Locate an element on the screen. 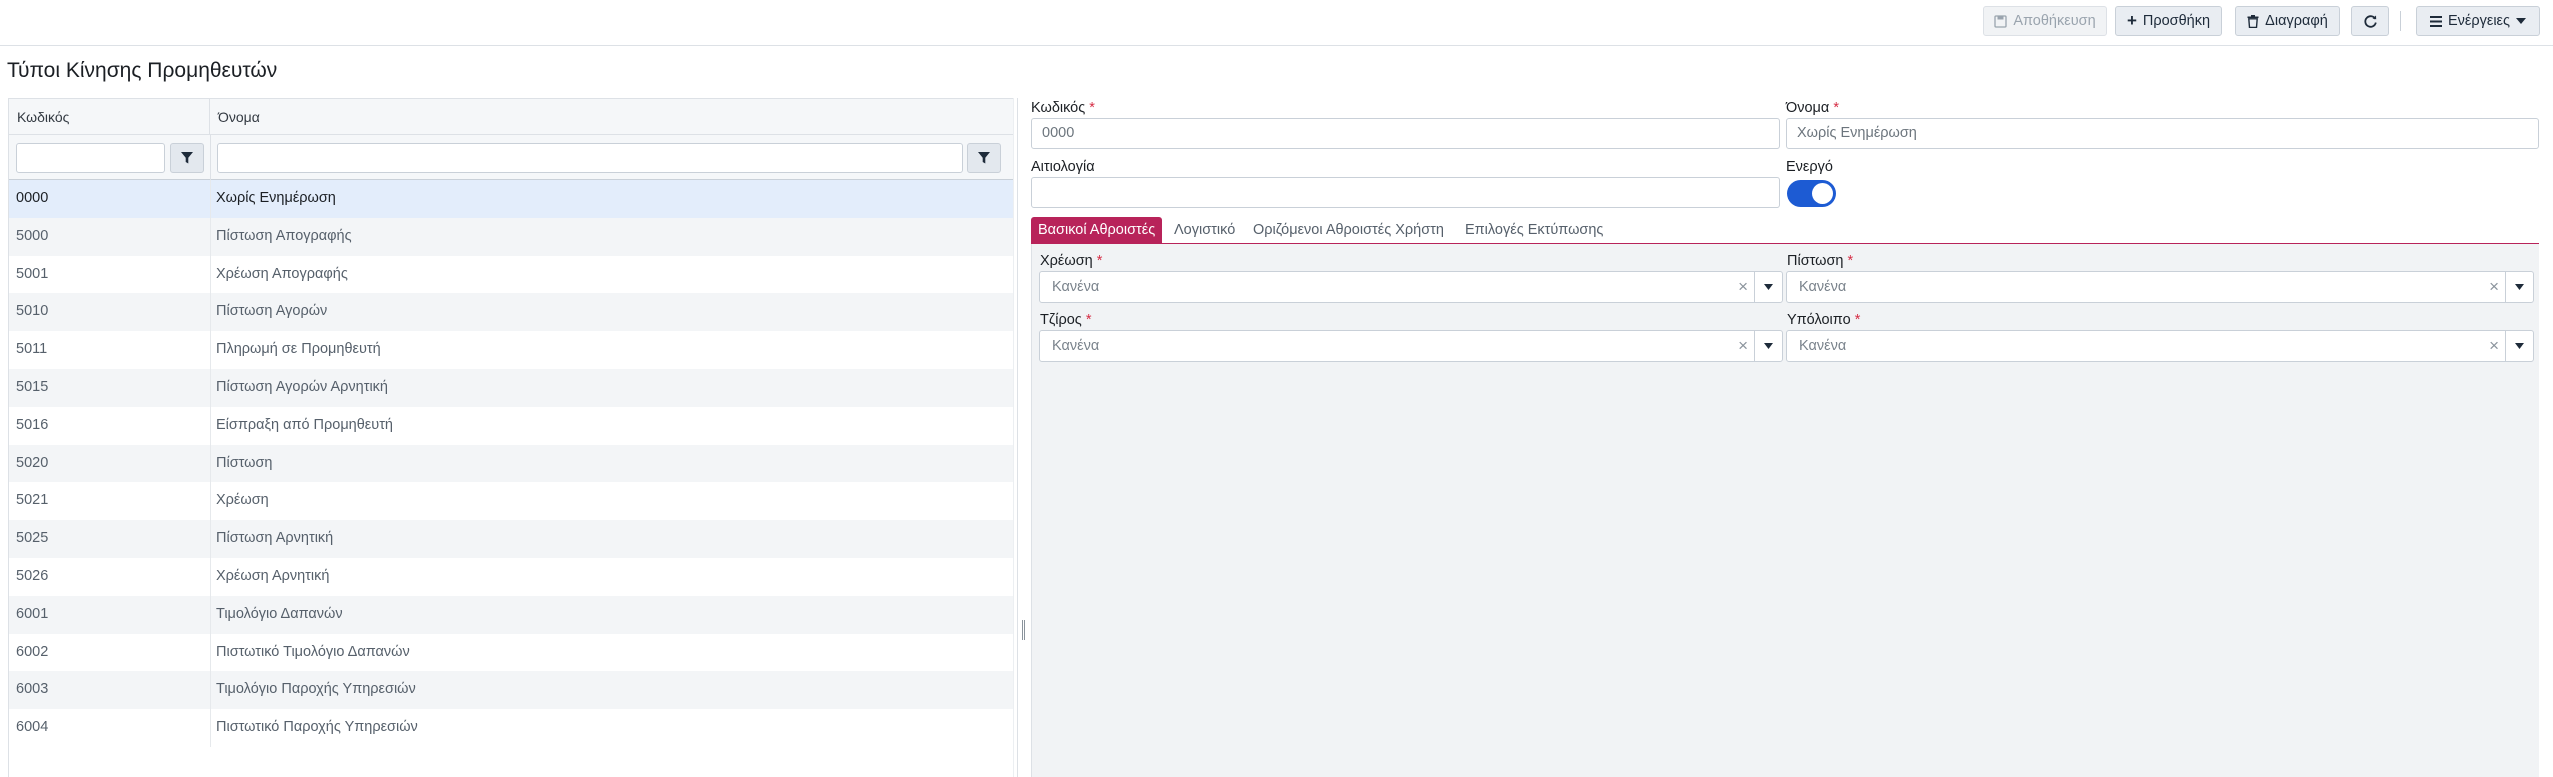  name-value: Χωρίς Ενημέρωση is located at coordinates (1857, 133).